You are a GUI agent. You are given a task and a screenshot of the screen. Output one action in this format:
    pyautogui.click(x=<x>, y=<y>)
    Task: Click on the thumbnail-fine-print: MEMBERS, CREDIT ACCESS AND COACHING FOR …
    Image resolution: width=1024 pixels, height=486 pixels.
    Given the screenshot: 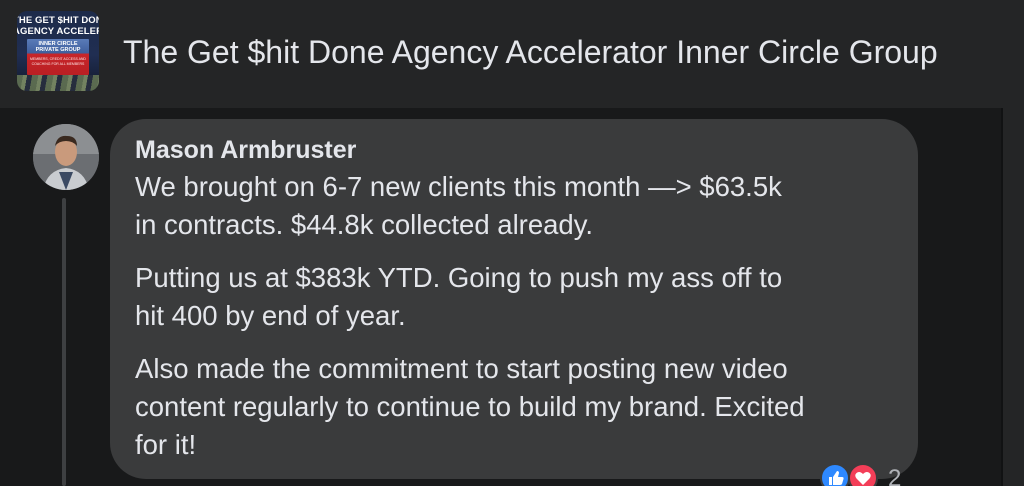 What is the action you would take?
    pyautogui.click(x=58, y=61)
    